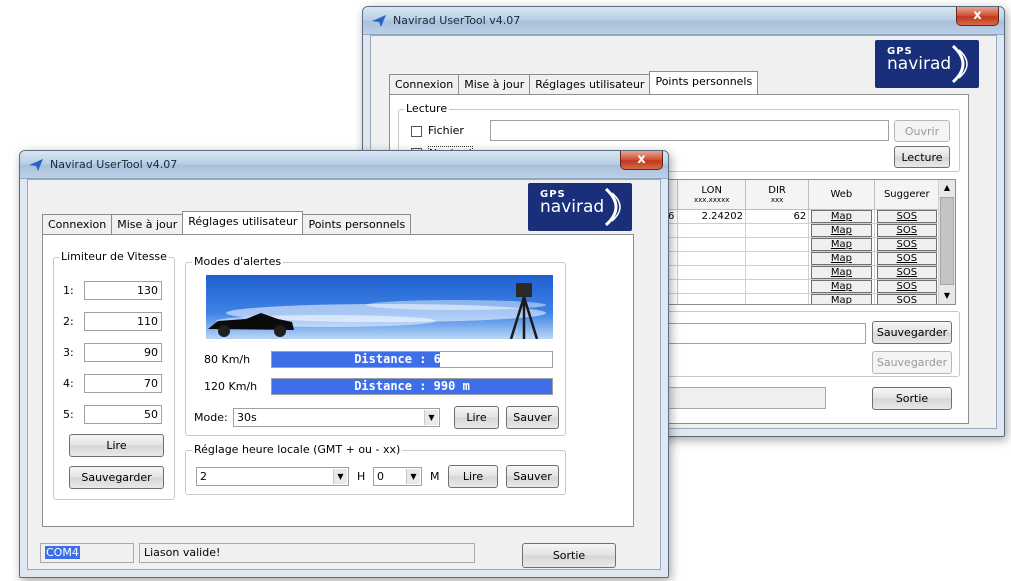  I want to click on scroll-thumb, so click(947, 241).